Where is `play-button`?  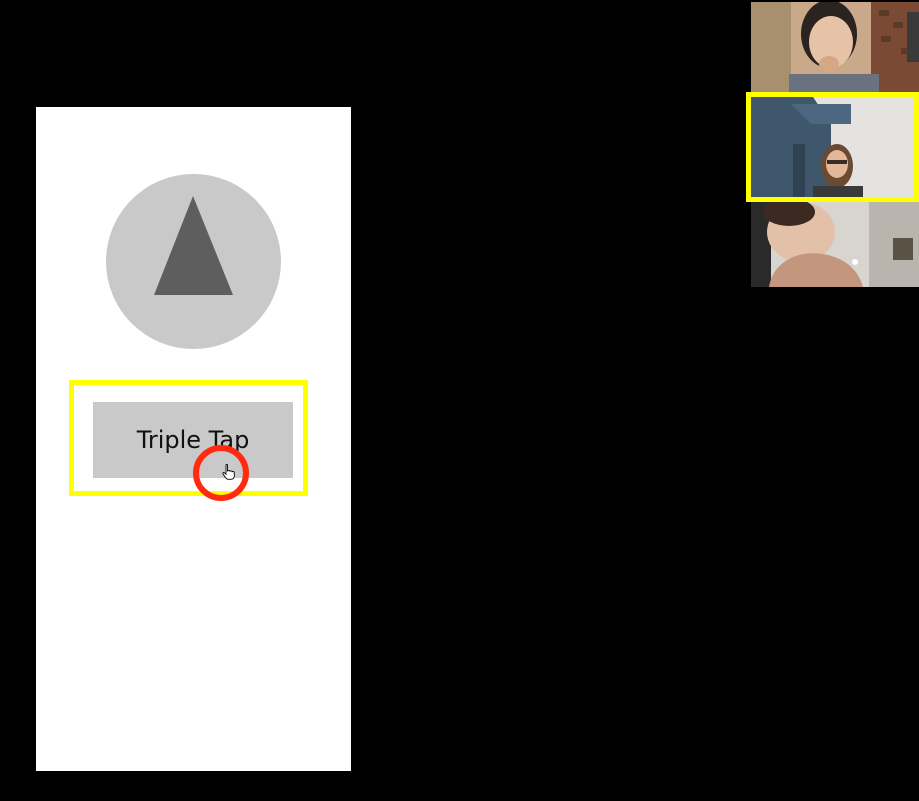 play-button is located at coordinates (193, 261).